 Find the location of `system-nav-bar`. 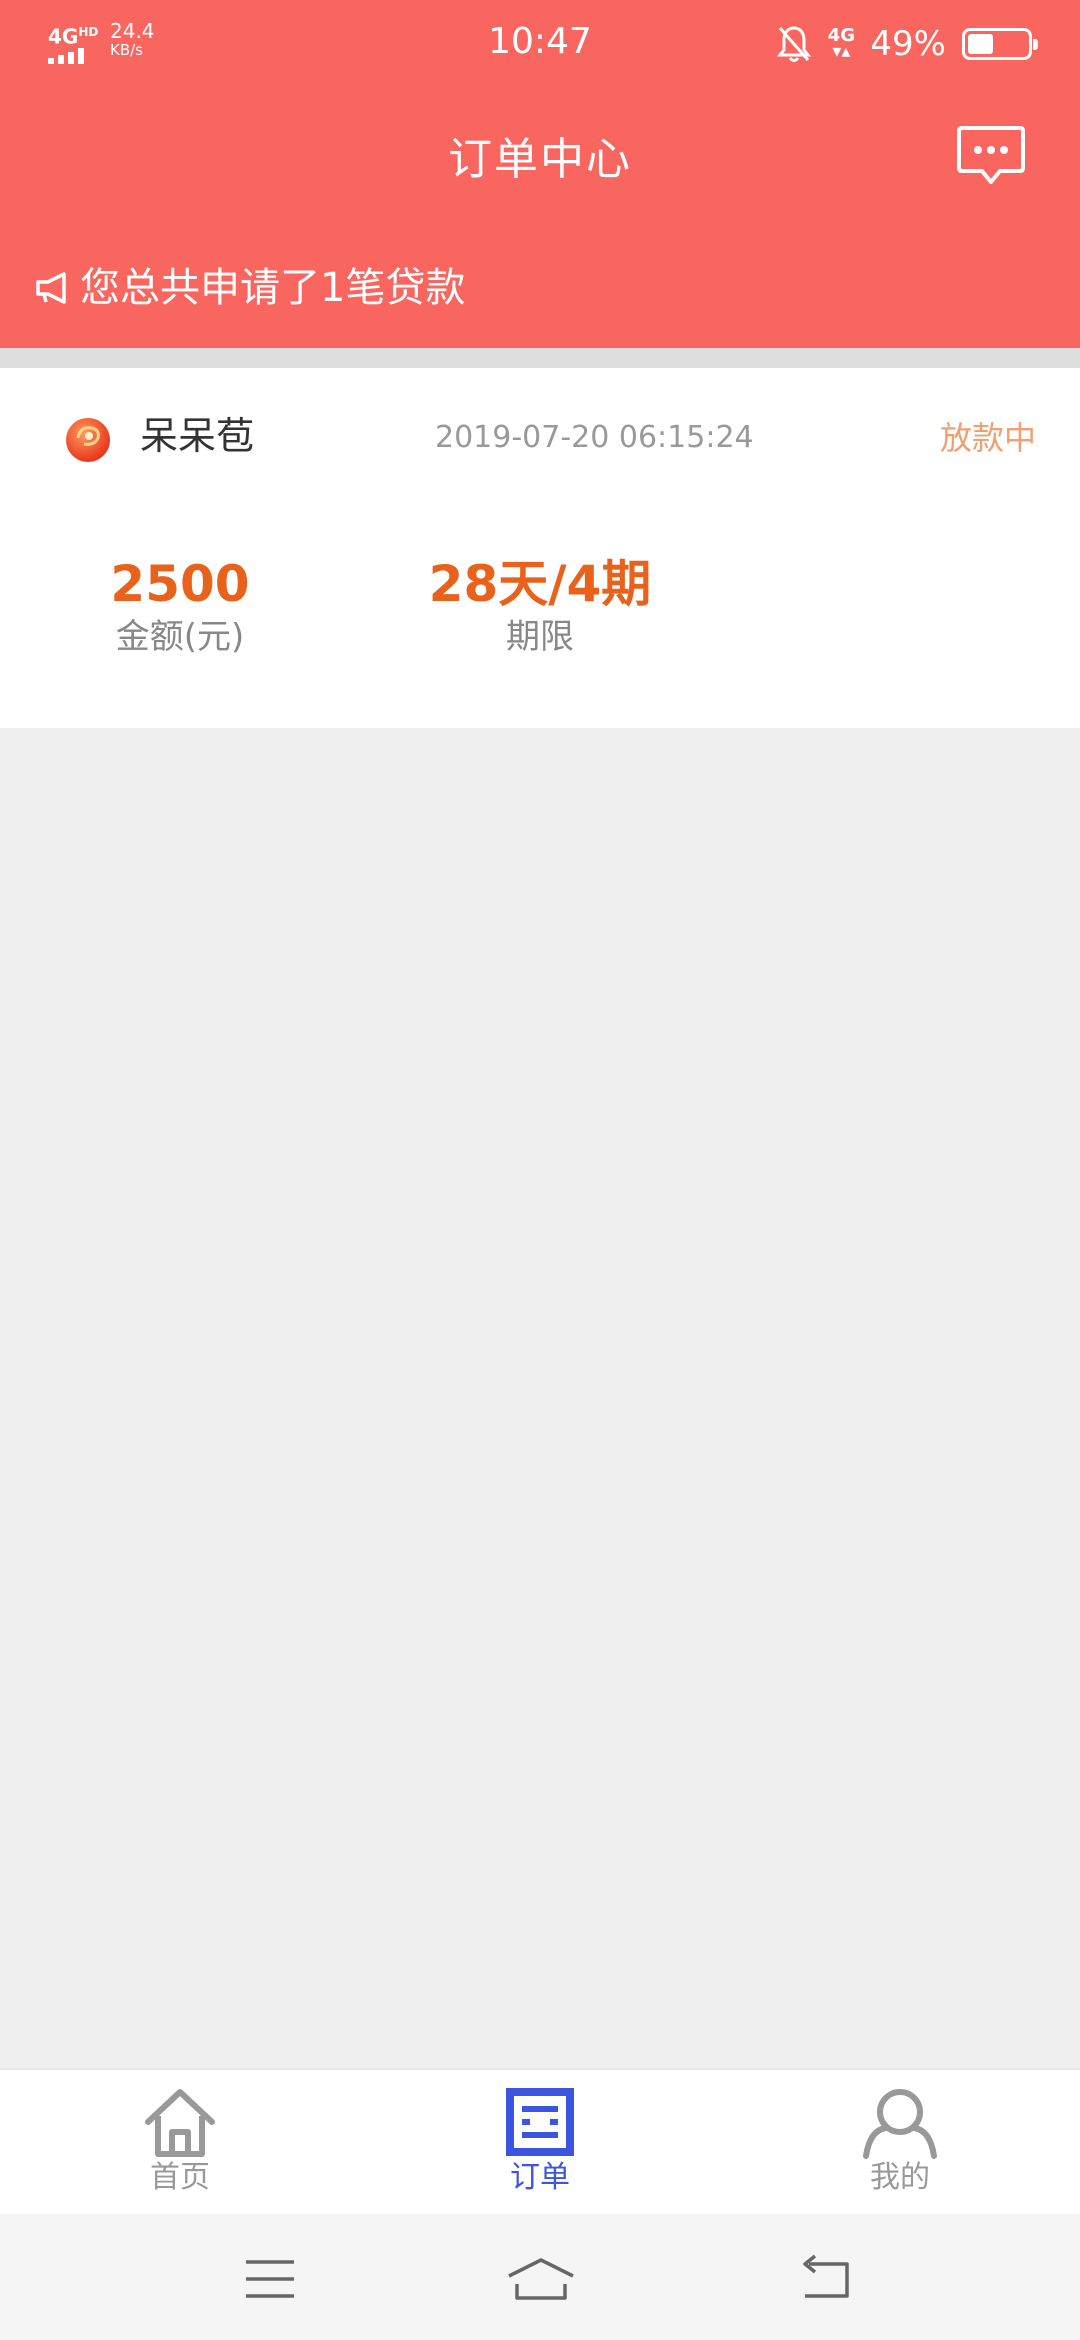

system-nav-bar is located at coordinates (540, 2277).